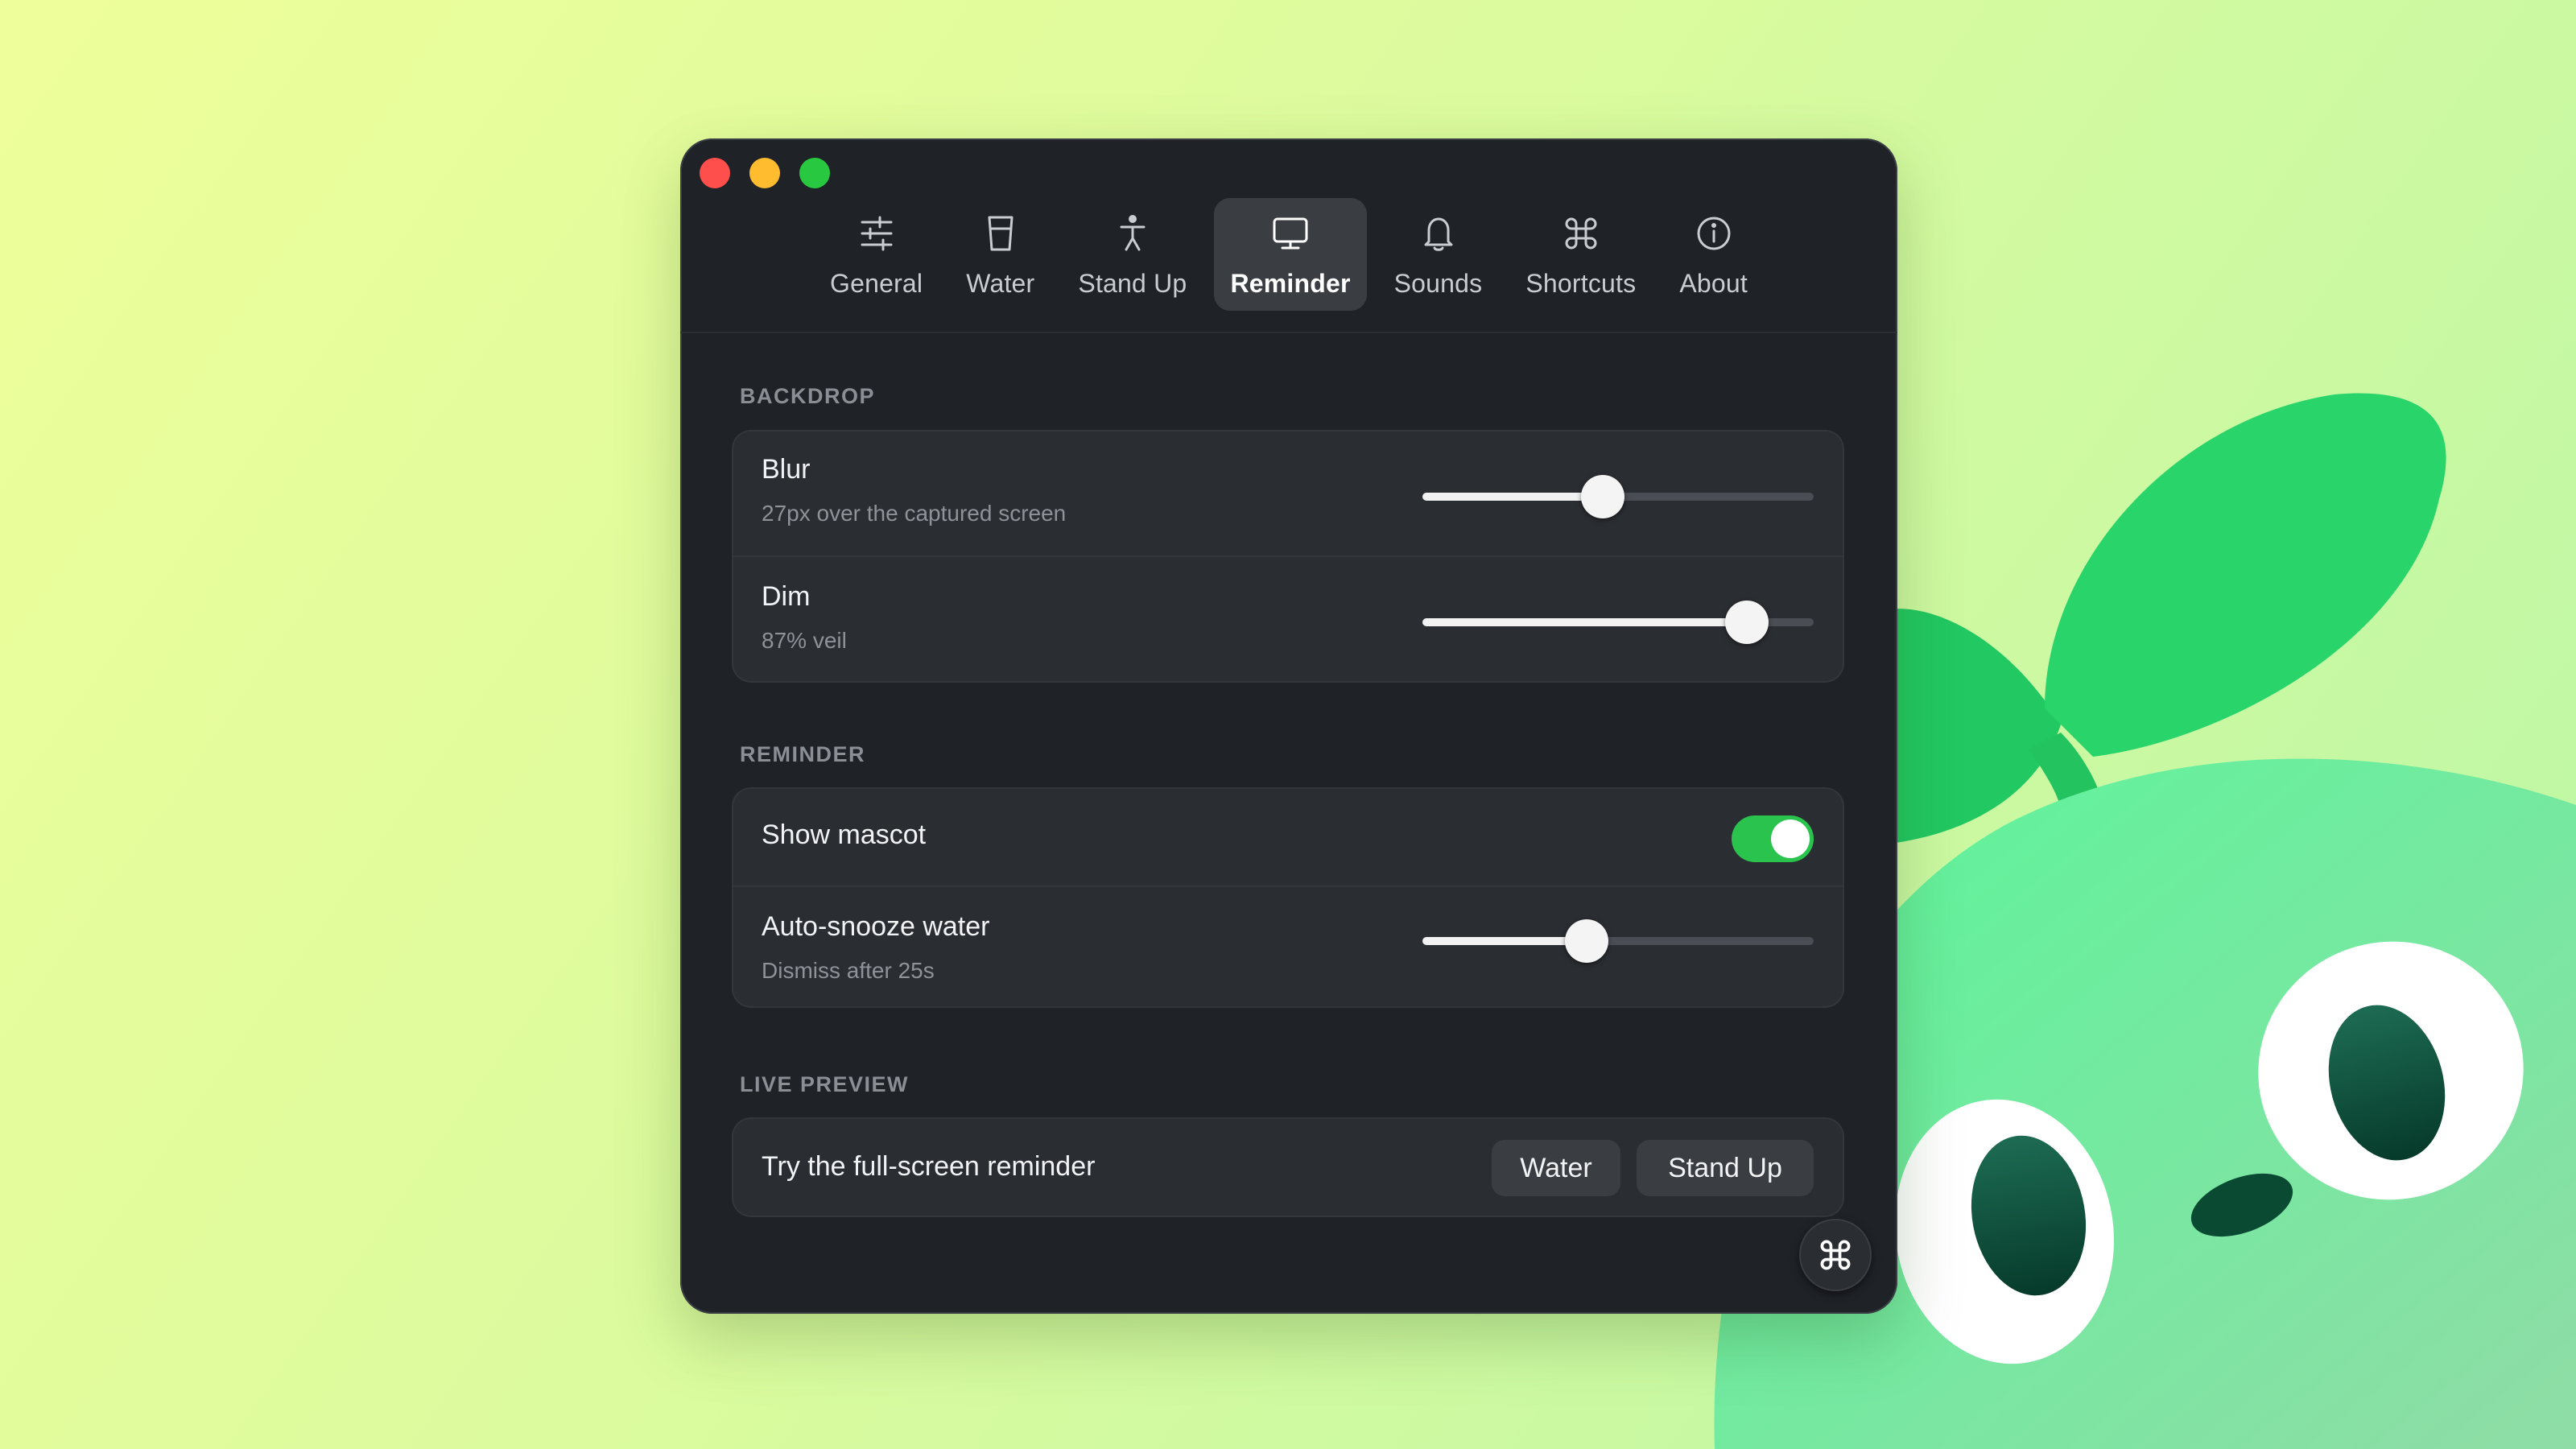  Describe the element at coordinates (803, 754) in the screenshot. I see `section-title-reminder: REMINDER` at that location.